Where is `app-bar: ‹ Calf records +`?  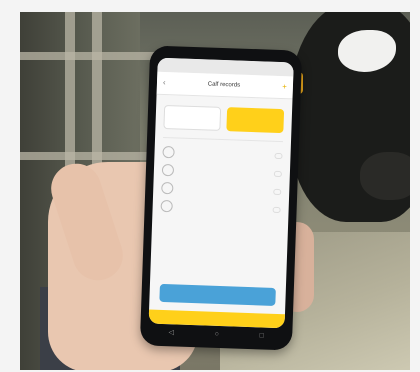 app-bar: ‹ Calf records + is located at coordinates (225, 85).